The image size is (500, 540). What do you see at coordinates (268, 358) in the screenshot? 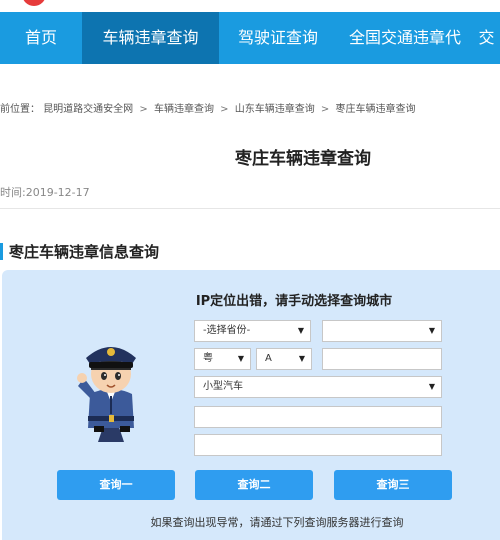
I see `plate-letter-value: A` at bounding box center [268, 358].